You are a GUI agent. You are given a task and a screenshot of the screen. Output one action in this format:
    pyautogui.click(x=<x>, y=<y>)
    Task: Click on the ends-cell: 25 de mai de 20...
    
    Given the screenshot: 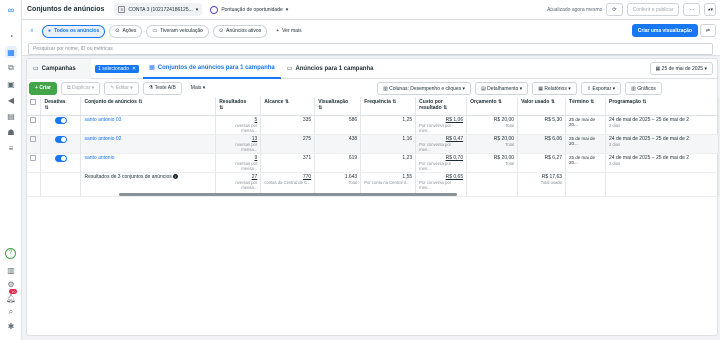 What is the action you would take?
    pyautogui.click(x=585, y=163)
    